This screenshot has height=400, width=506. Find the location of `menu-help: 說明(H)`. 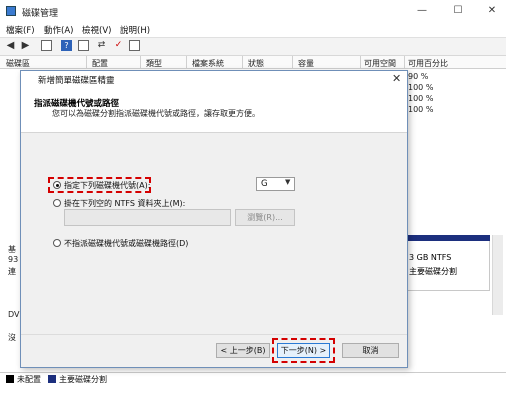

menu-help: 說明(H) is located at coordinates (135, 30).